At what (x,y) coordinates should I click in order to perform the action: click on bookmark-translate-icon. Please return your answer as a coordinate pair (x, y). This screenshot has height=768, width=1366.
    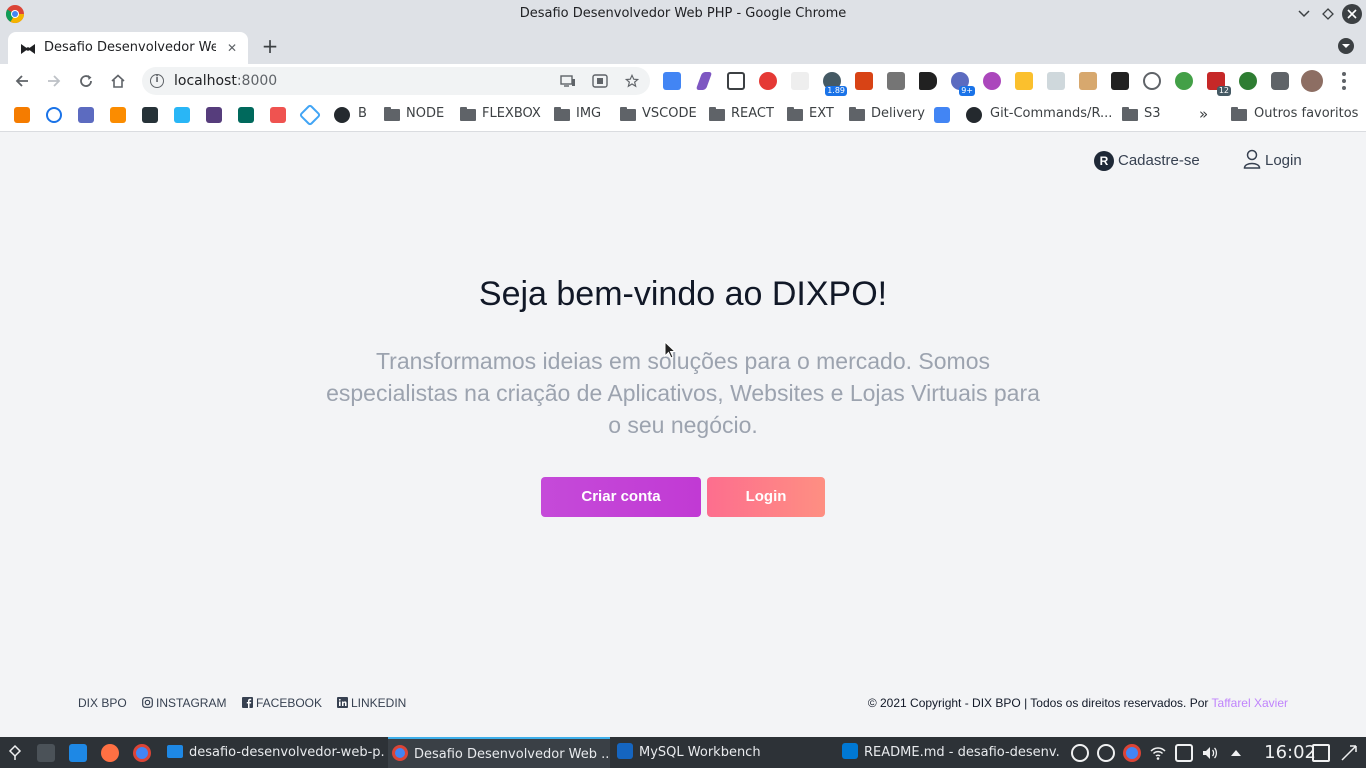
    Looking at the image, I should click on (942, 115).